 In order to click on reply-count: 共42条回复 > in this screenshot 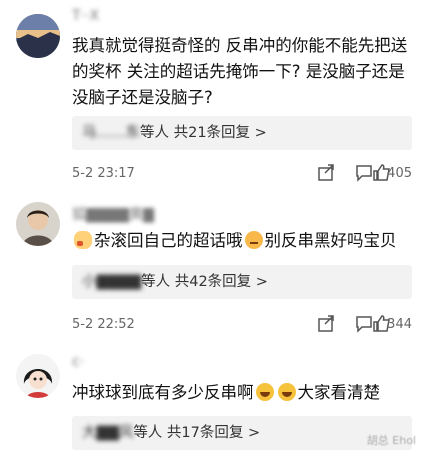, I will do `click(221, 282)`.